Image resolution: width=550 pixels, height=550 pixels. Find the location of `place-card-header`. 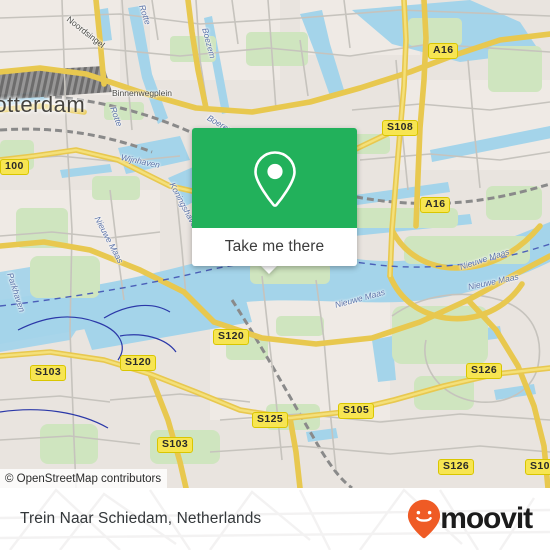

place-card-header is located at coordinates (274, 178).